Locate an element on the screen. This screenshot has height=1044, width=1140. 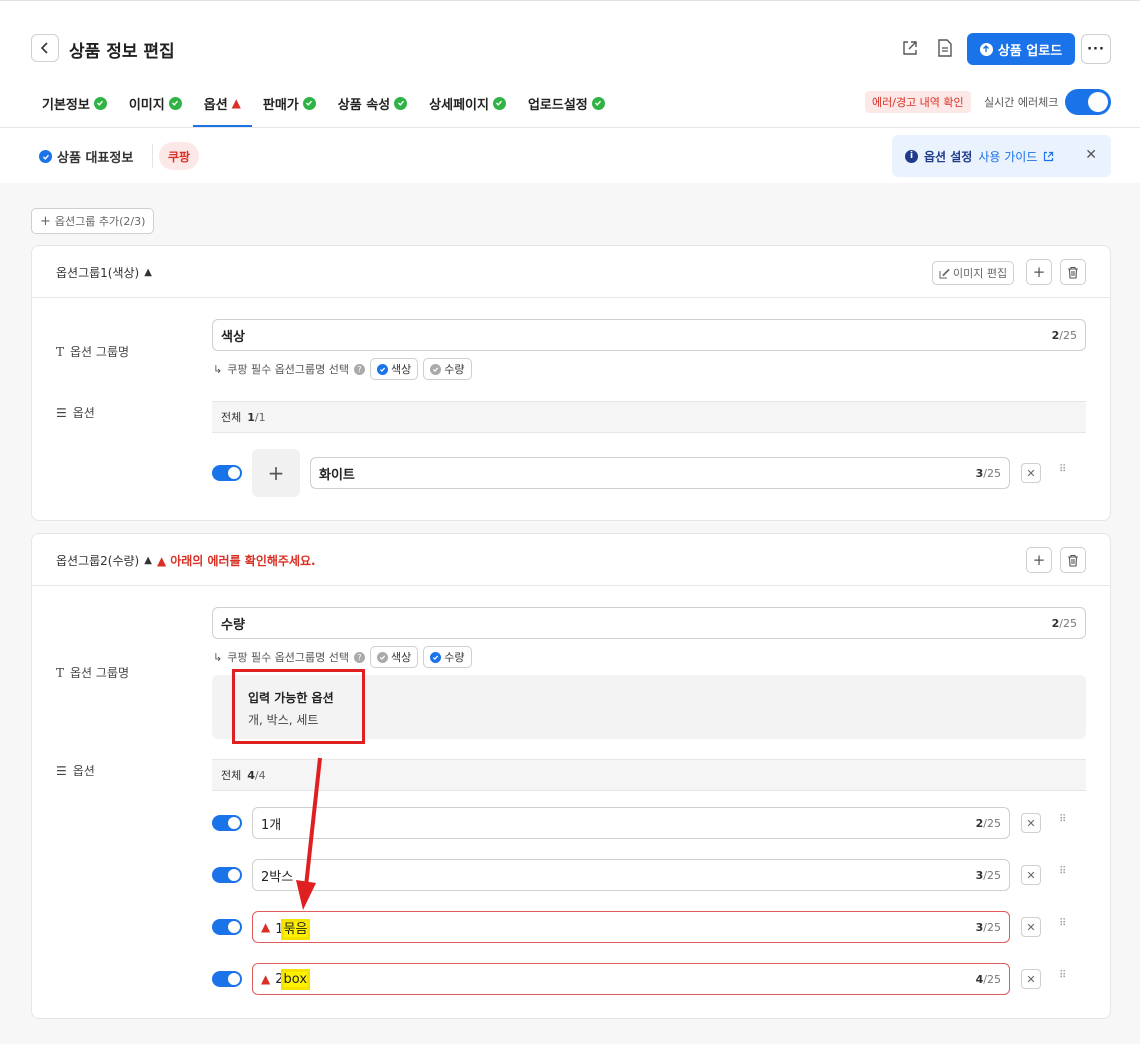
option-value-input: 1개 2/25 is located at coordinates (631, 823).